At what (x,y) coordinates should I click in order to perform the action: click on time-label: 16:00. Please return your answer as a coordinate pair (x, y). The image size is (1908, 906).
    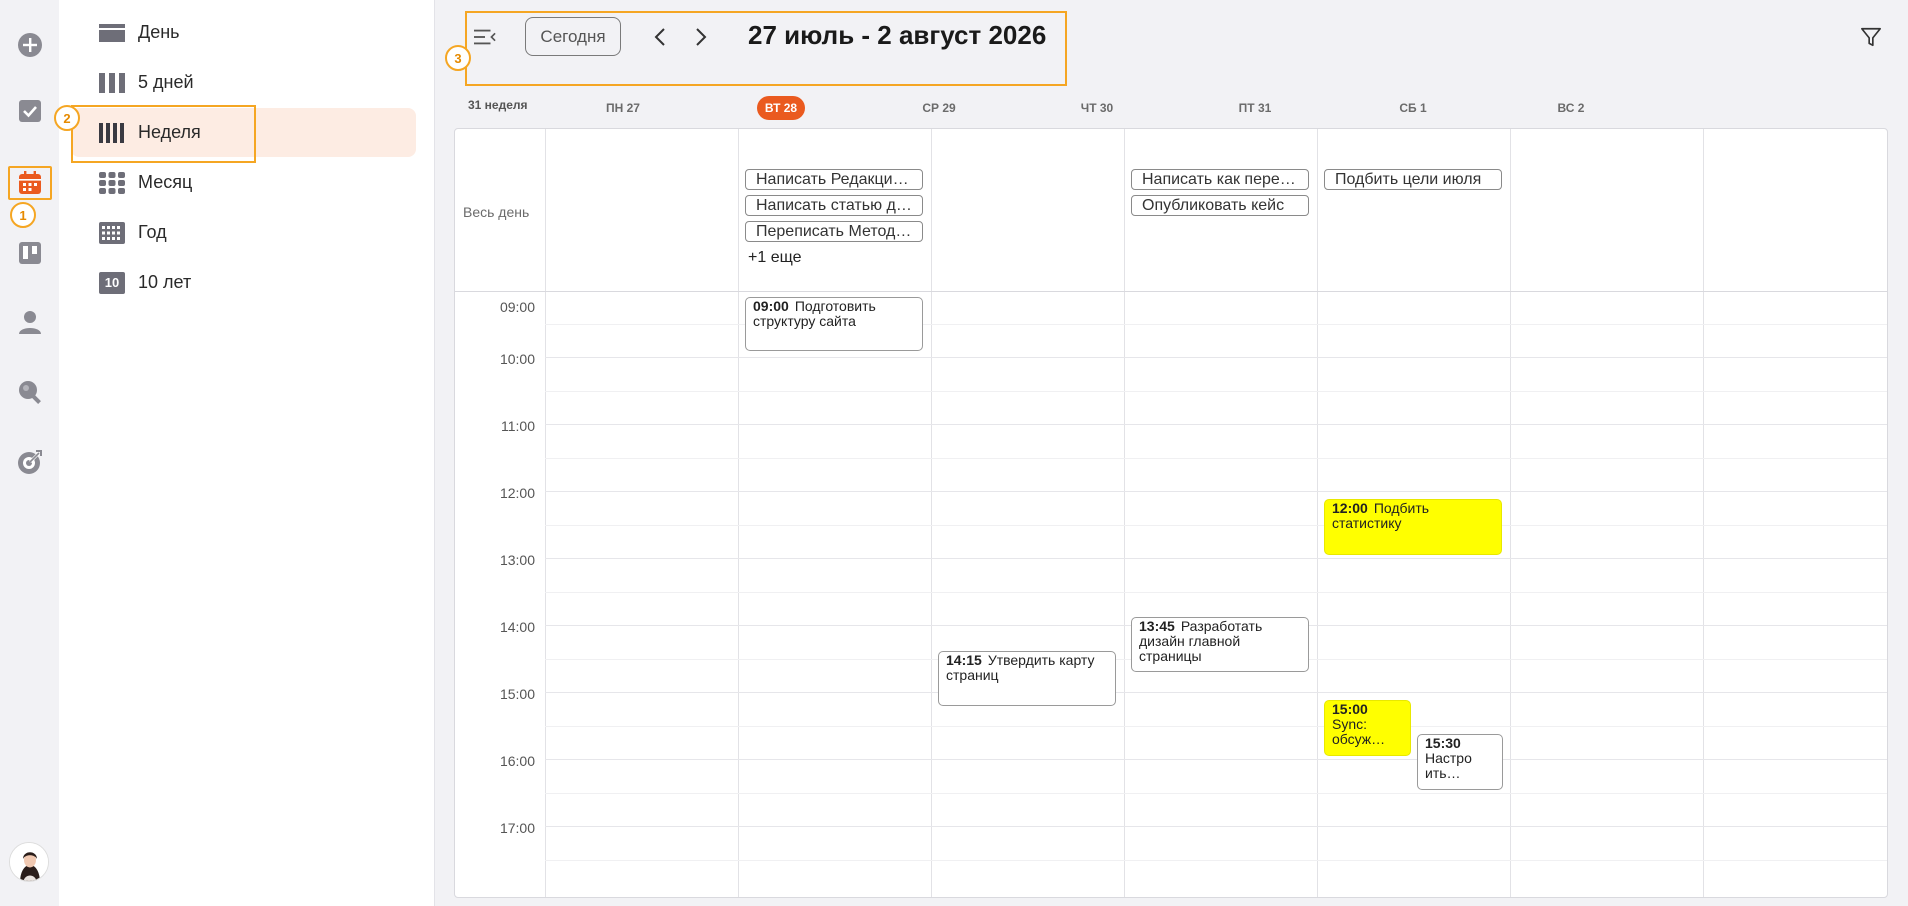
    Looking at the image, I should click on (517, 761).